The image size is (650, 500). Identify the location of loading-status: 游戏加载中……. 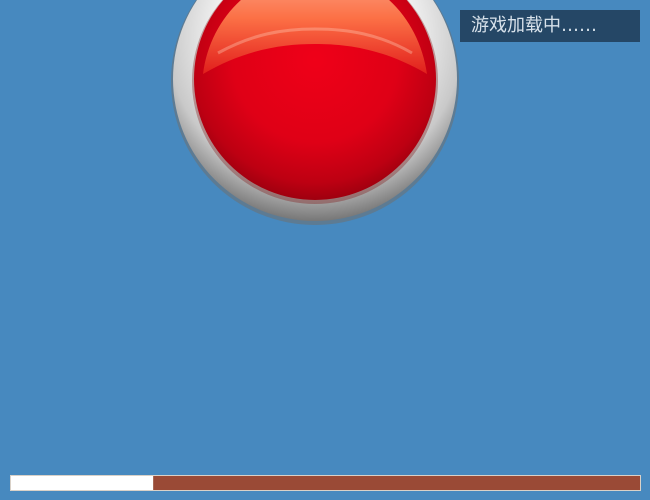
(550, 26).